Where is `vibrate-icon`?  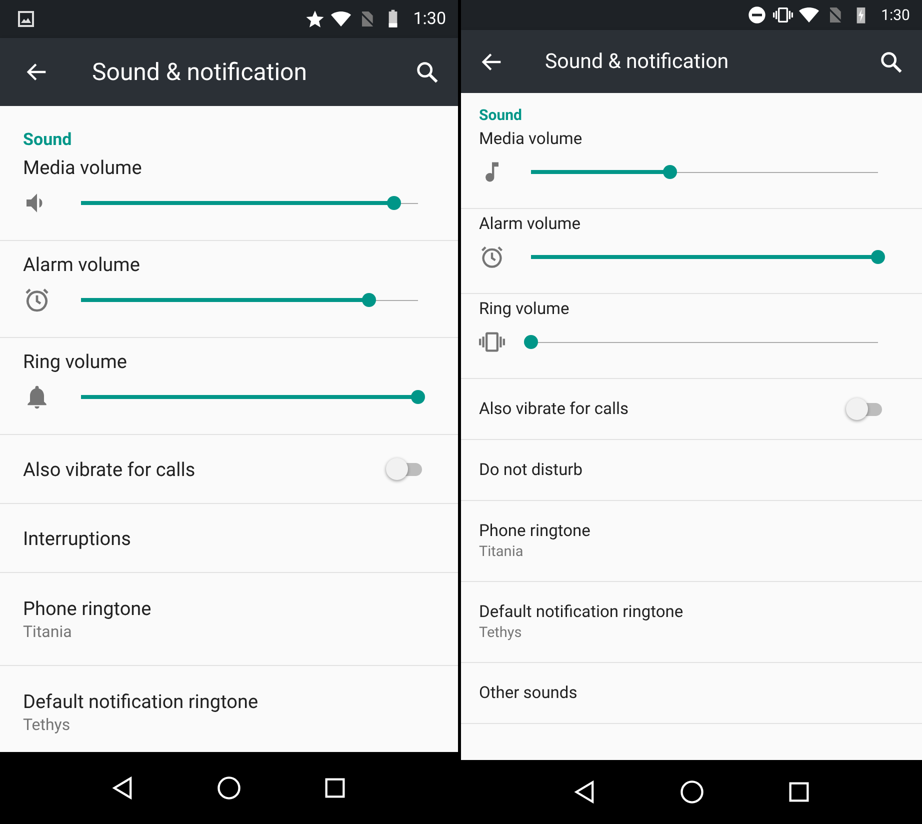
vibrate-icon is located at coordinates (783, 15).